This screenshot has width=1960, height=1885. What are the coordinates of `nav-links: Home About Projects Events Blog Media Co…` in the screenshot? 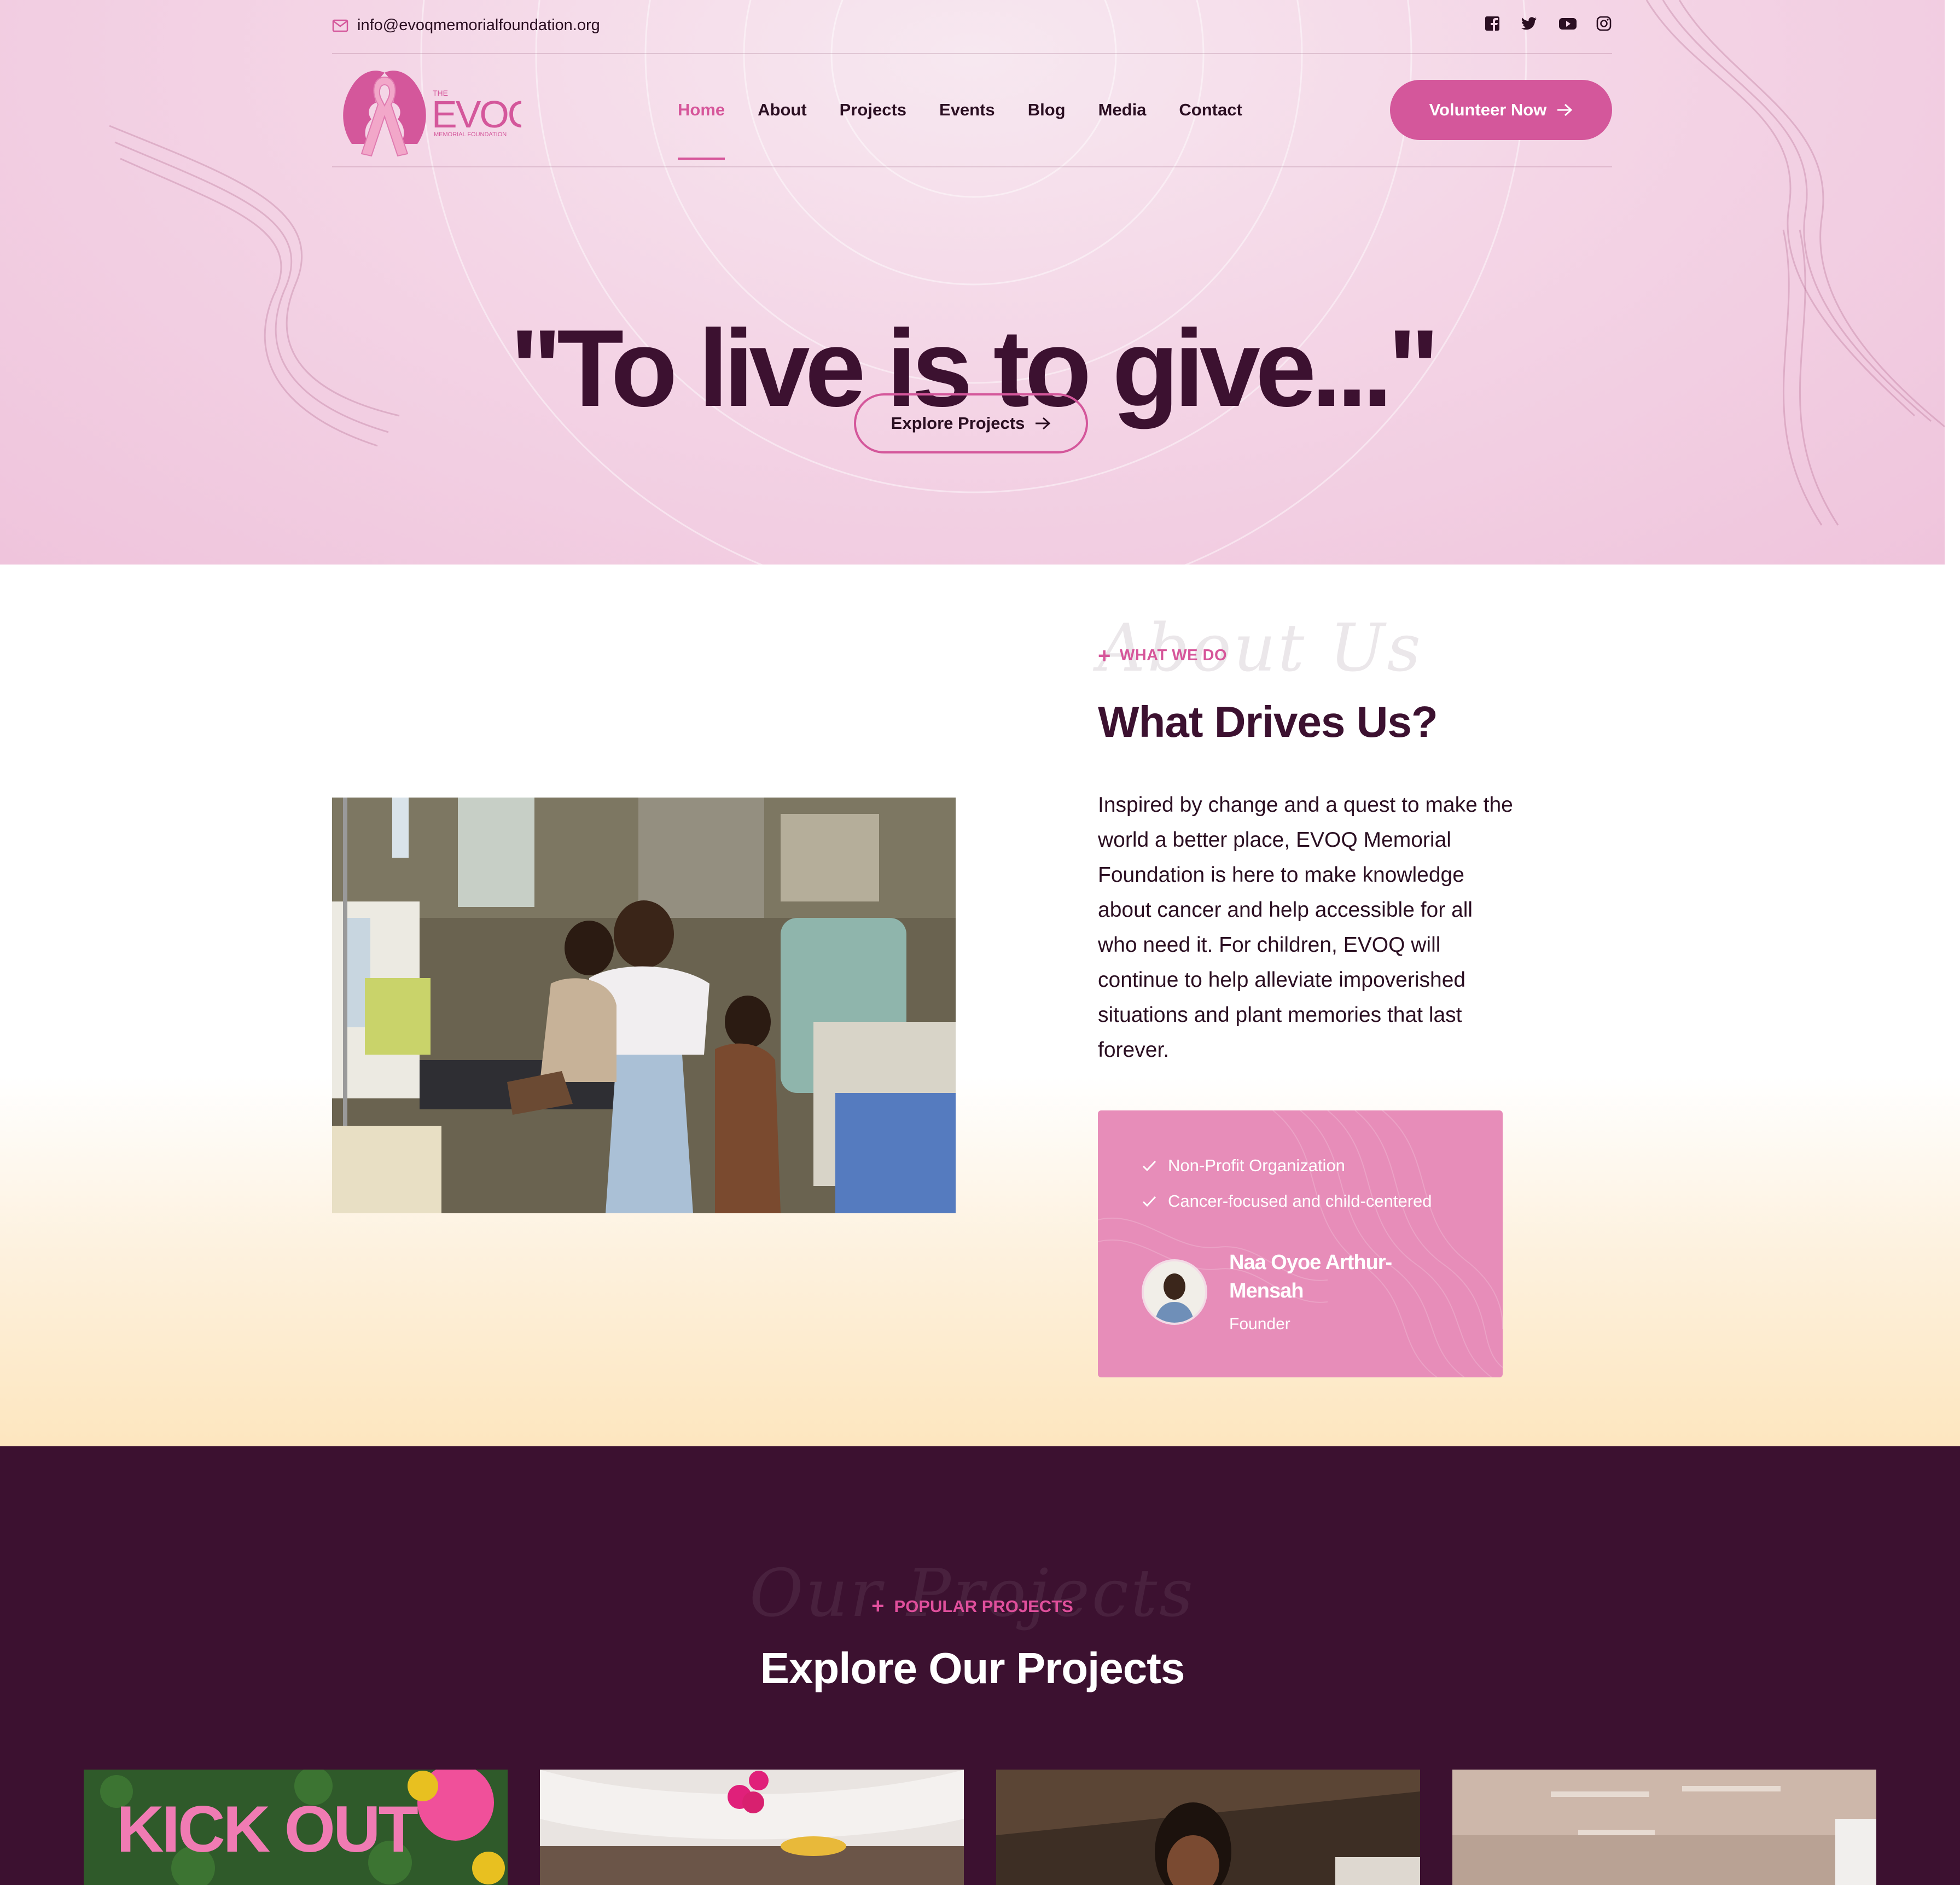 It's located at (976, 109).